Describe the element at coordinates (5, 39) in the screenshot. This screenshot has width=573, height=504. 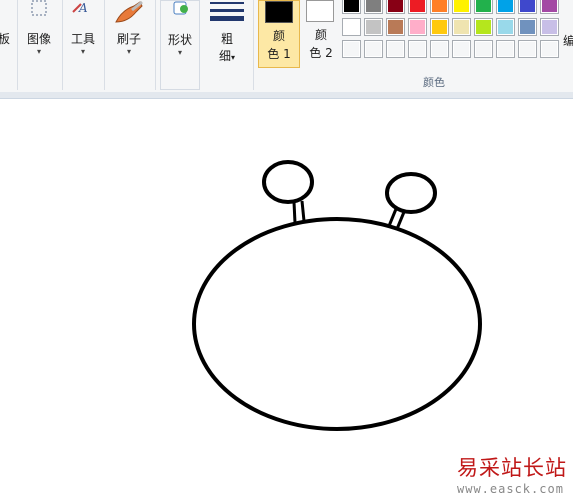
I see `clipboard-label: 板` at that location.